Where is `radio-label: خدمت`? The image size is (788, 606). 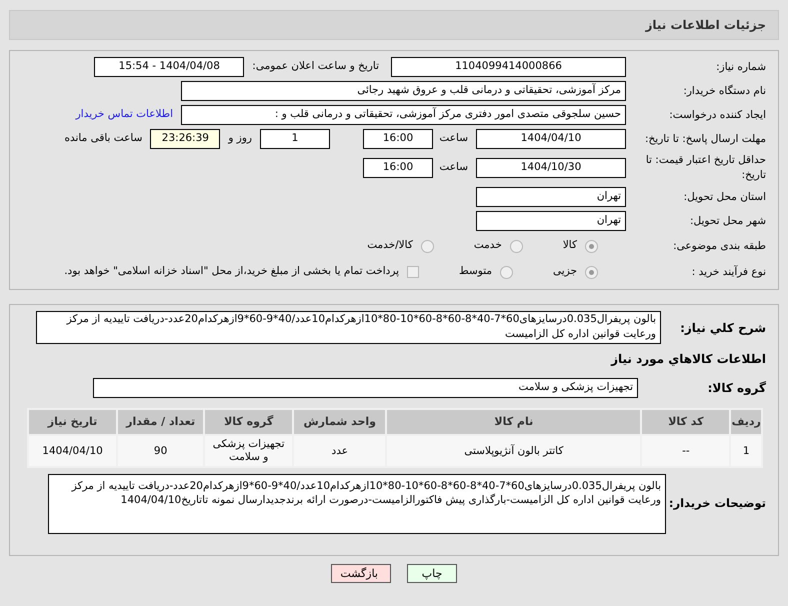
radio-label: خدمت is located at coordinates (488, 246).